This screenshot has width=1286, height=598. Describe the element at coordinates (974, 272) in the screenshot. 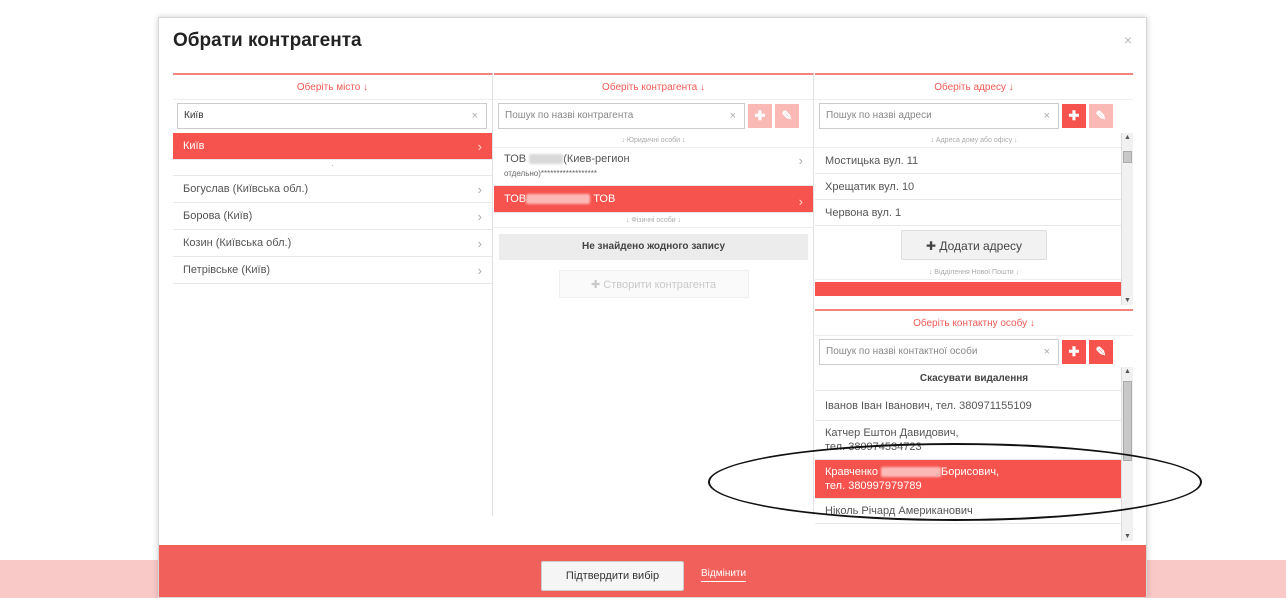

I see `nova-poshta-label: ↓ Відділення Нової Пошти ↓` at that location.